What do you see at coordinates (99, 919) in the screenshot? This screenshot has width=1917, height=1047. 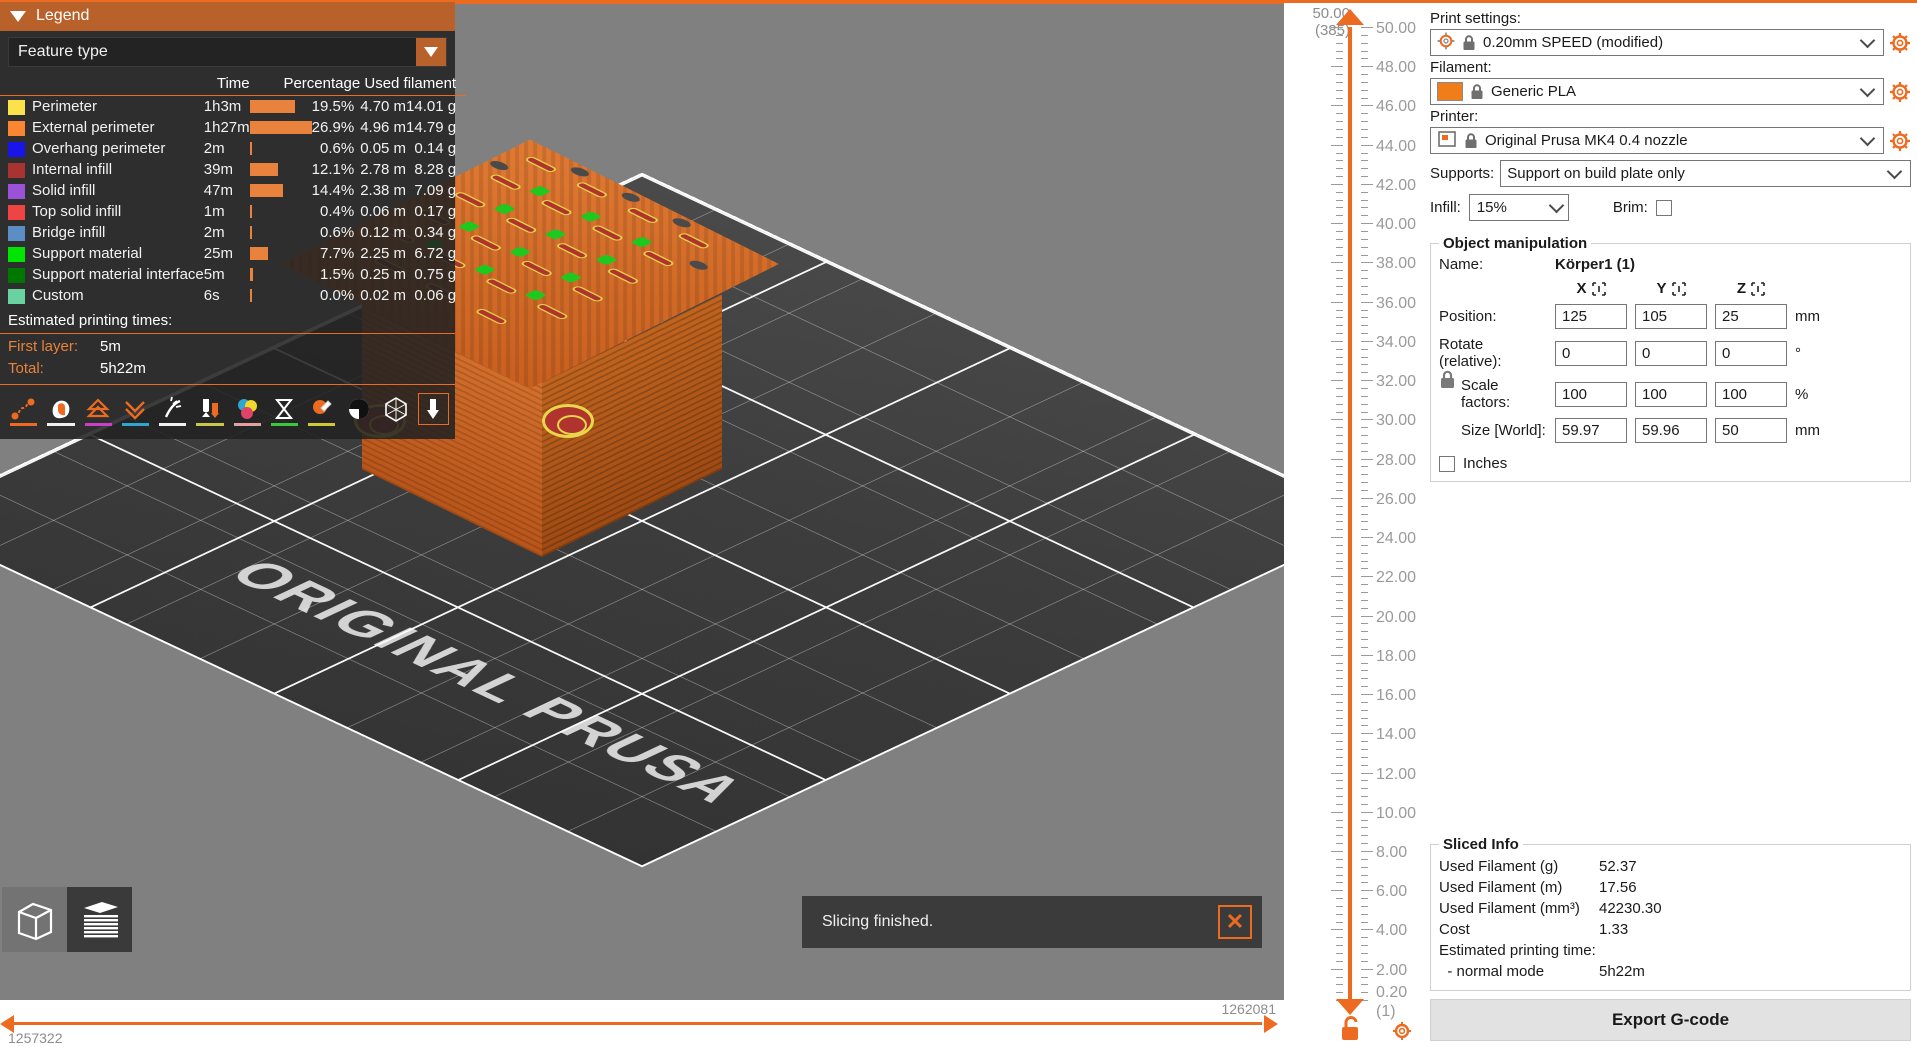 I see `preview-view-icon` at bounding box center [99, 919].